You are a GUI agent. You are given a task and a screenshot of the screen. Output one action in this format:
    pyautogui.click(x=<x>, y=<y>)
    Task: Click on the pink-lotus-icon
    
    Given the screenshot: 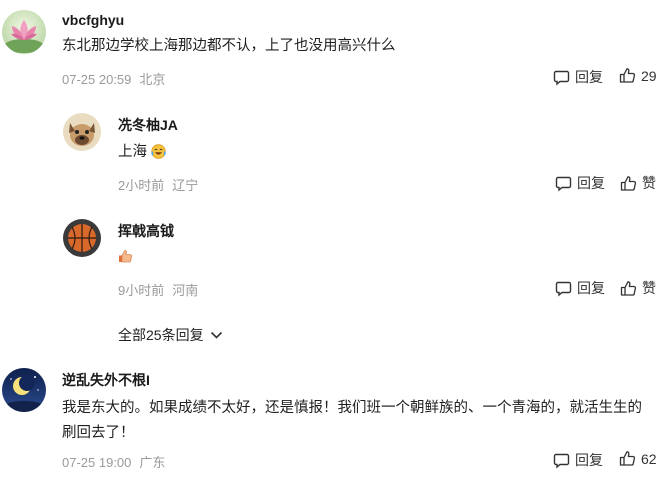 What is the action you would take?
    pyautogui.click(x=24, y=32)
    